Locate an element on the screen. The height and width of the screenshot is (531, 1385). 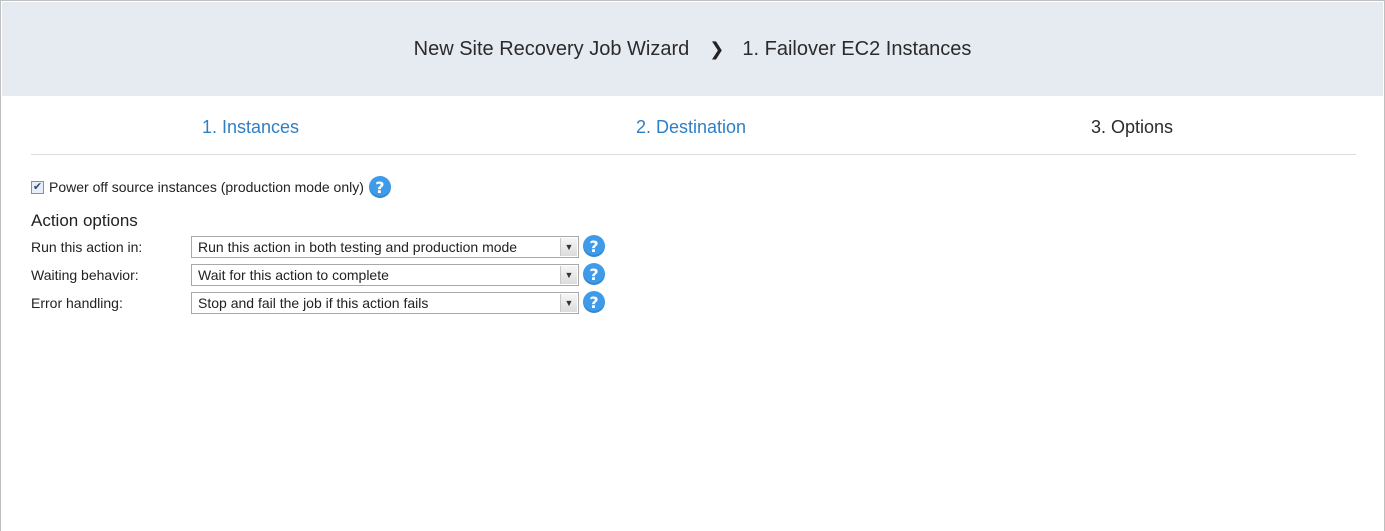
check-icon: ✔ is located at coordinates (37, 186).